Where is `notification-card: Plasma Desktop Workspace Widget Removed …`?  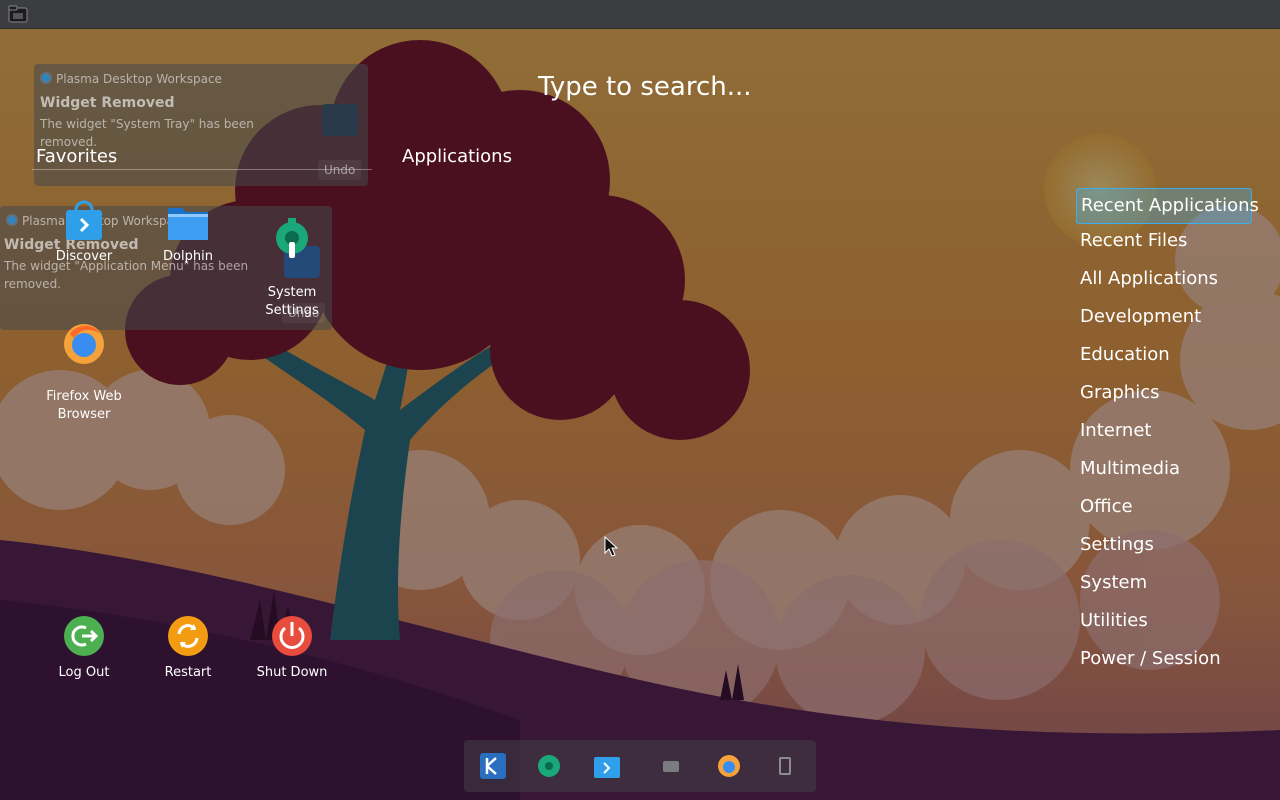 notification-card: Plasma Desktop Workspace Widget Removed … is located at coordinates (201, 125).